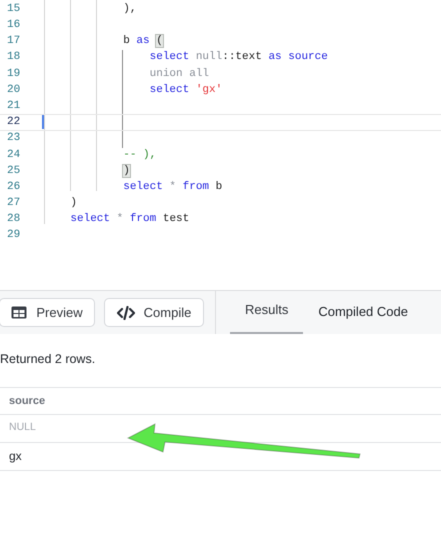 The image size is (441, 552). I want to click on compile-button: Compile, so click(154, 312).